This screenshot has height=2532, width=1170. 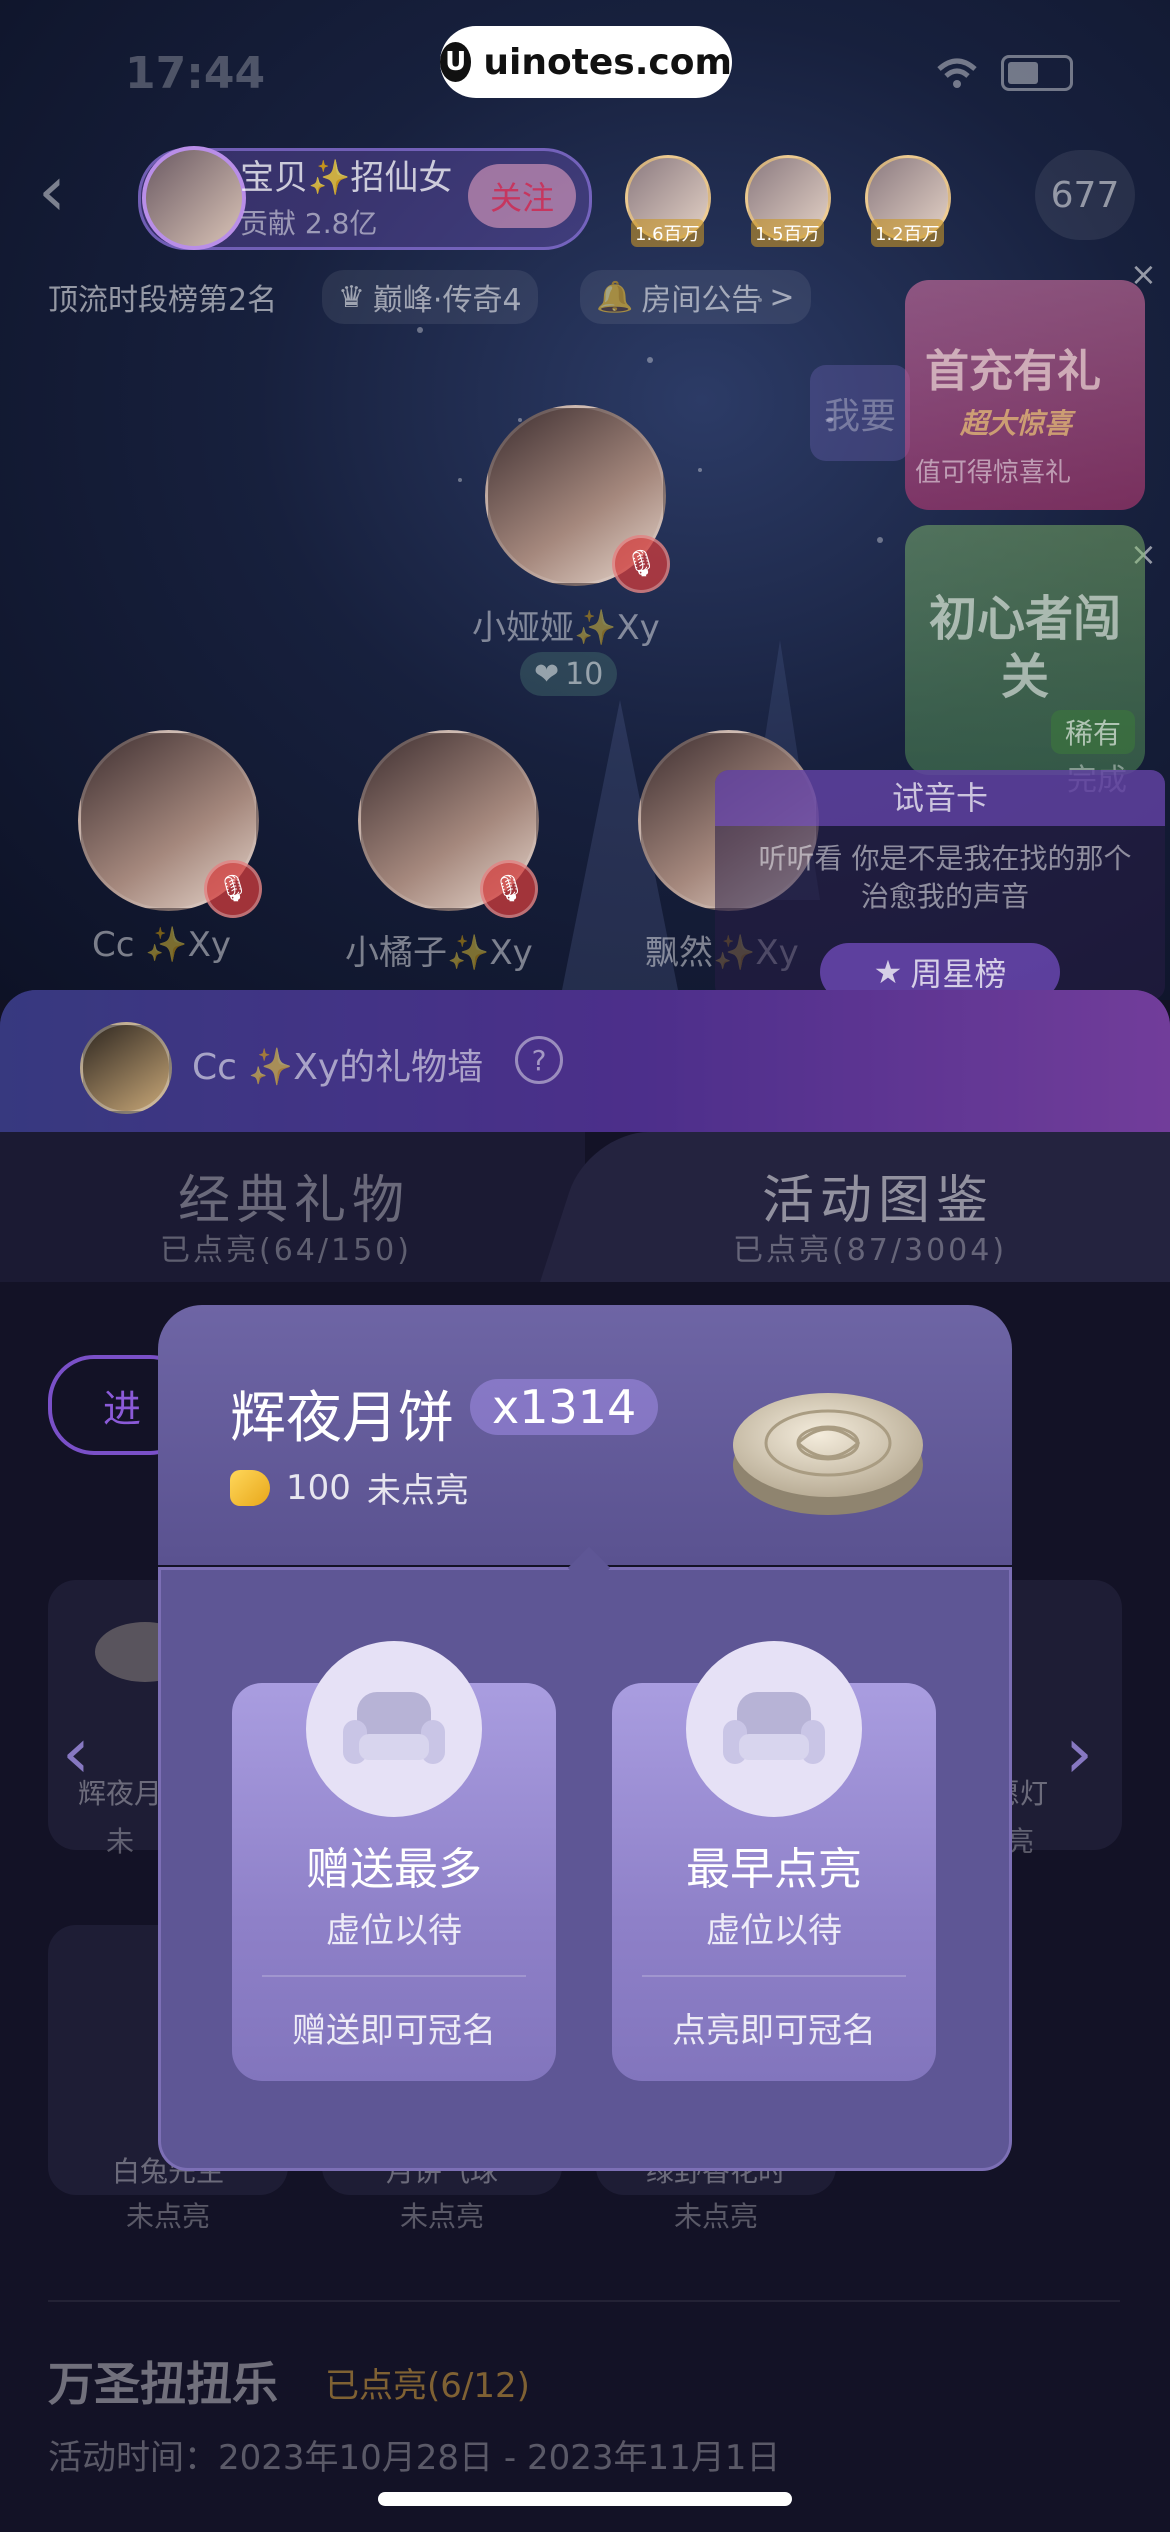 I want to click on announcement-label: 房间公告, so click(x=701, y=300).